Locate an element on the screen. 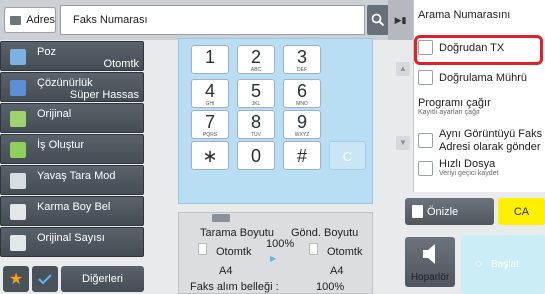 This screenshot has height=294, width=545. others-label: Diğerleri is located at coordinates (102, 279).